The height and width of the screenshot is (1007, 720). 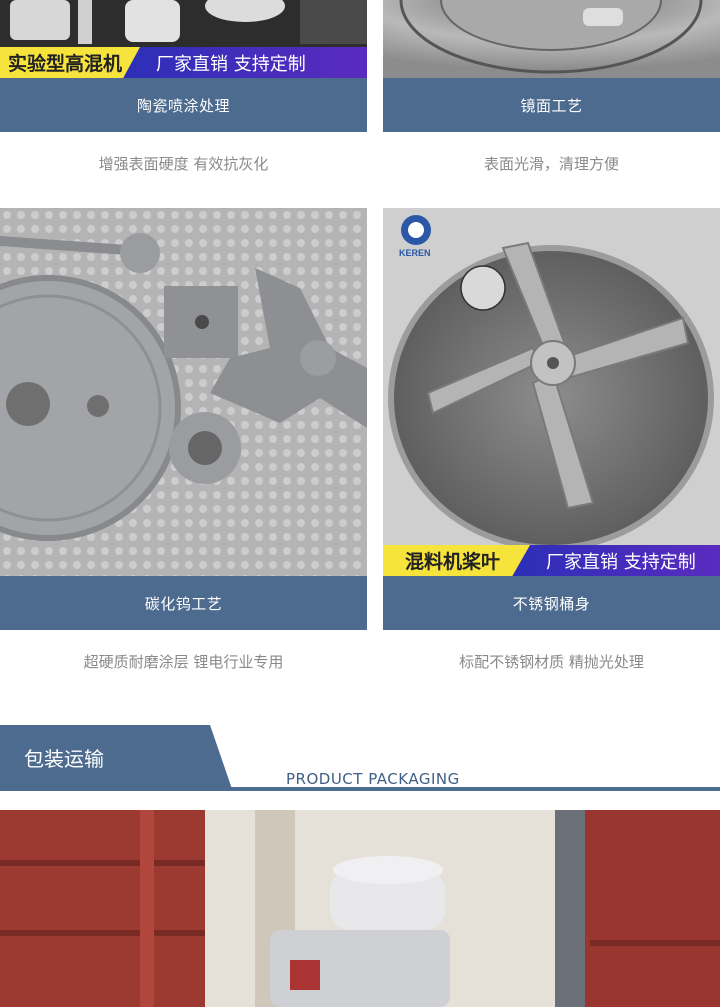 What do you see at coordinates (70, 62) in the screenshot?
I see `banner-product-name: 实验型高混机` at bounding box center [70, 62].